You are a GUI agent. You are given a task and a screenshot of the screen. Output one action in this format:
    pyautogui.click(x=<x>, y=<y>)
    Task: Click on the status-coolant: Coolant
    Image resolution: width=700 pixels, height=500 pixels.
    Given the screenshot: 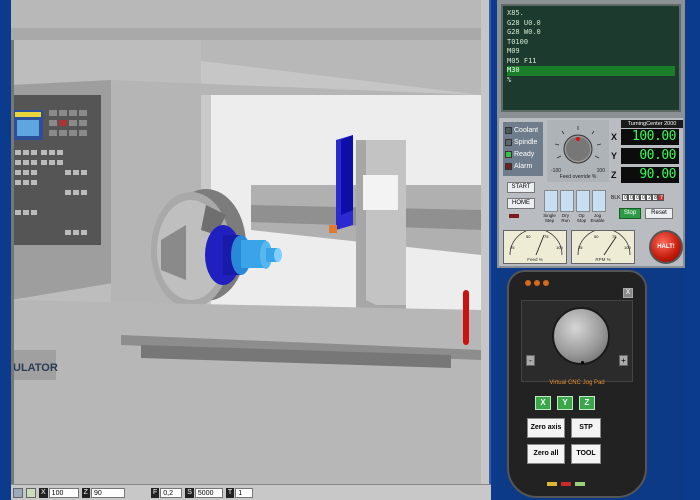 What is the action you would take?
    pyautogui.click(x=523, y=130)
    